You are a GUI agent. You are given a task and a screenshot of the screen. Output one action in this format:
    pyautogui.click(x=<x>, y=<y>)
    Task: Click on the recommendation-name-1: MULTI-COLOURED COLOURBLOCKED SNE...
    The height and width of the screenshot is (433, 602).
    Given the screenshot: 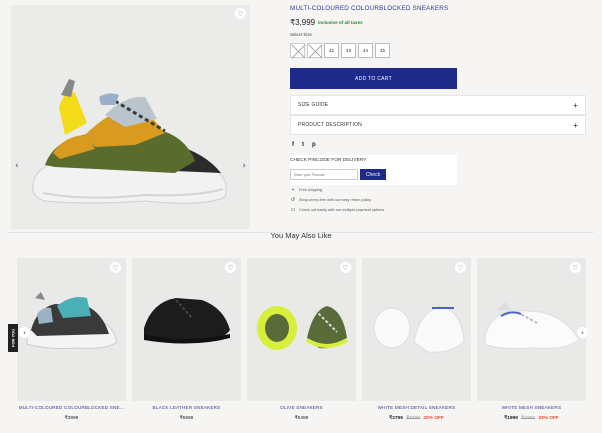 What is the action you would take?
    pyautogui.click(x=71, y=407)
    